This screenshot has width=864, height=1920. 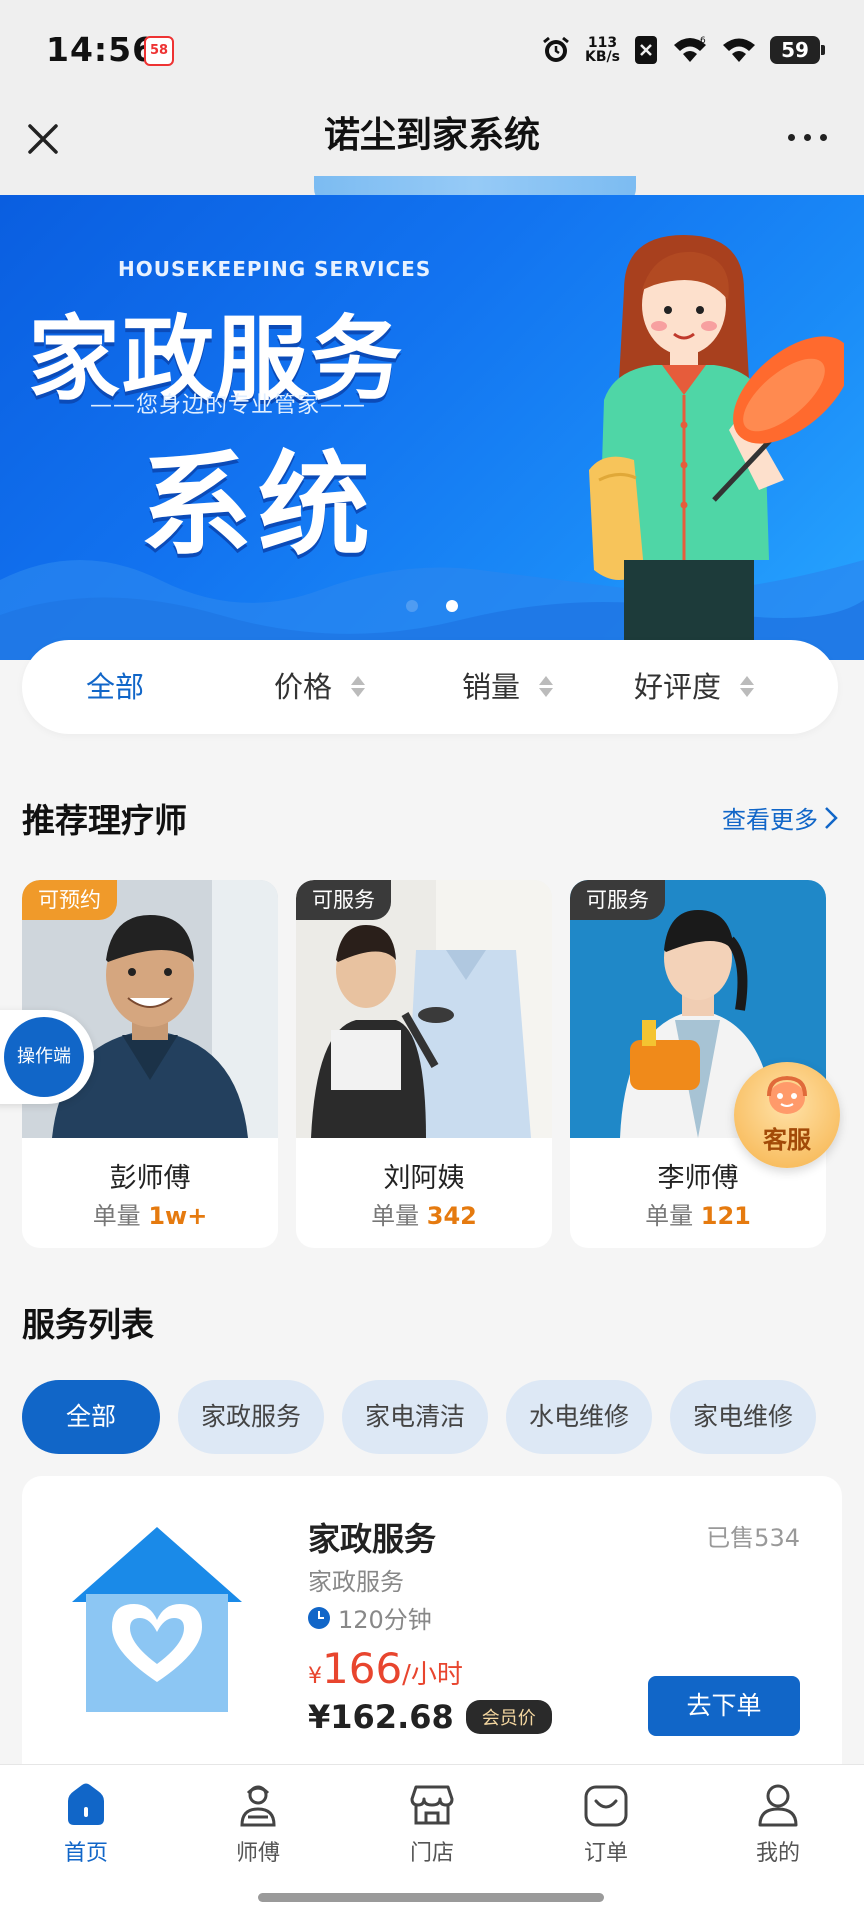 I want to click on status-bar: 14:56 58 113 KB/s 6 59, so click(x=432, y=50).